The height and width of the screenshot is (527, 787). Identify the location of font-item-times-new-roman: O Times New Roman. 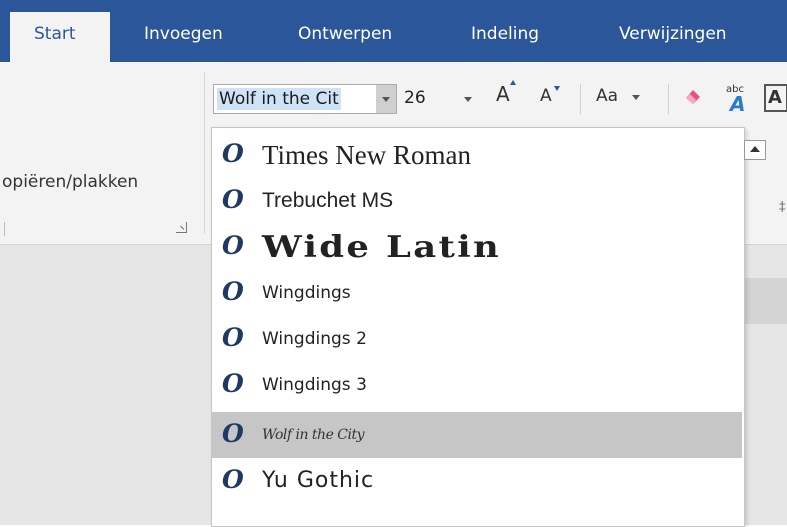
(477, 155).